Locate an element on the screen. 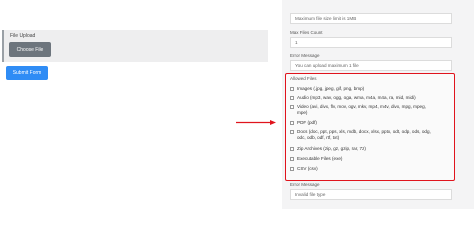  max-size-message-input: Maximum file size limit is 1MB is located at coordinates (371, 18).